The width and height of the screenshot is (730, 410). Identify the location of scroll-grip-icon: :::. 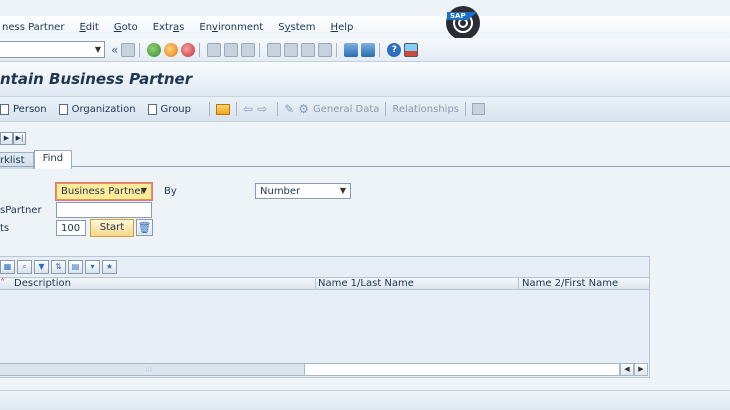
(149, 369).